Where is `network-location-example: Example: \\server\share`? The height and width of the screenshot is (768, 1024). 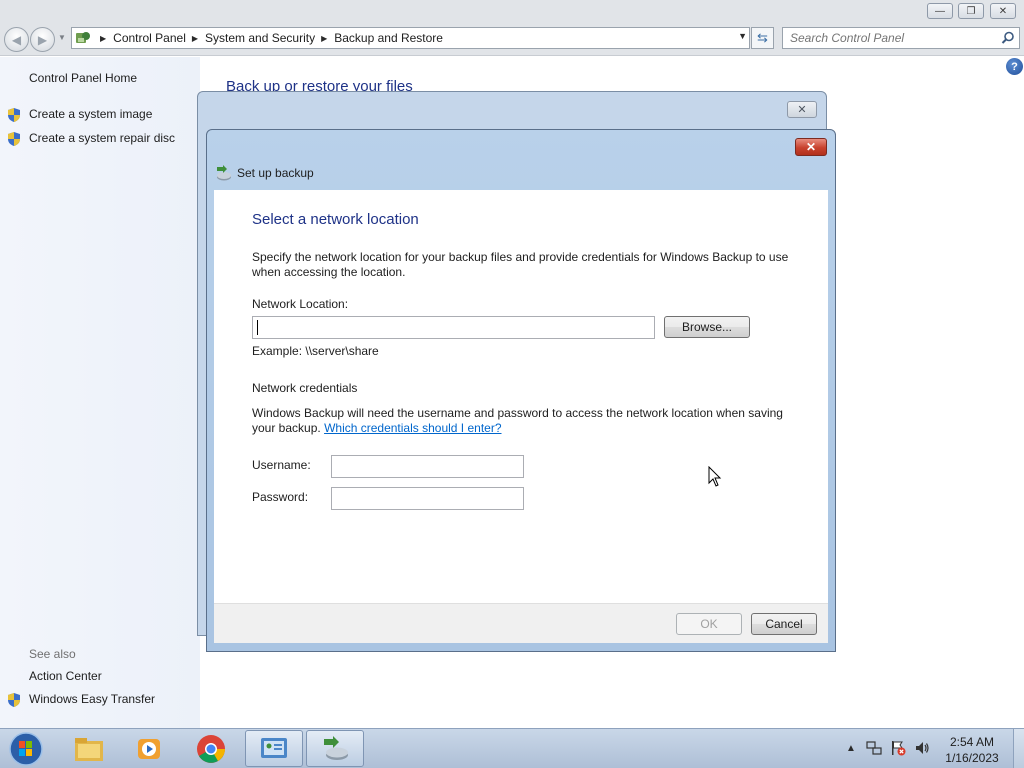
network-location-example: Example: \\server\share is located at coordinates (315, 351).